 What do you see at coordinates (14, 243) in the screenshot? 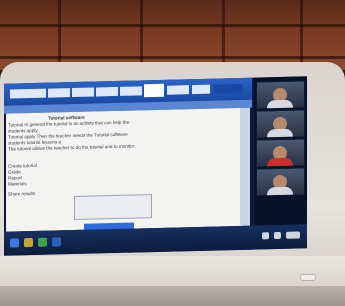
I see `start-icon` at bounding box center [14, 243].